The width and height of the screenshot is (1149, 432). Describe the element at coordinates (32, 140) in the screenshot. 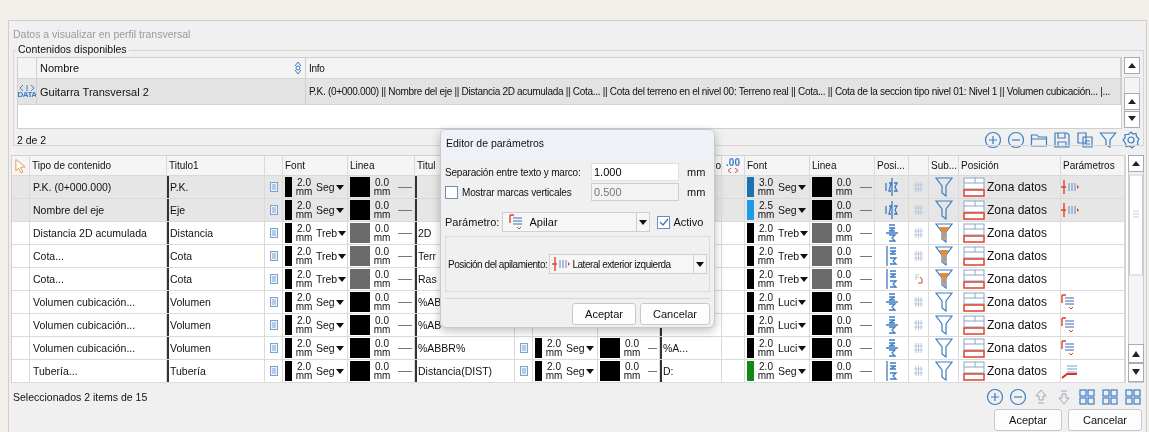

I see `item-count: 2 de 2` at that location.